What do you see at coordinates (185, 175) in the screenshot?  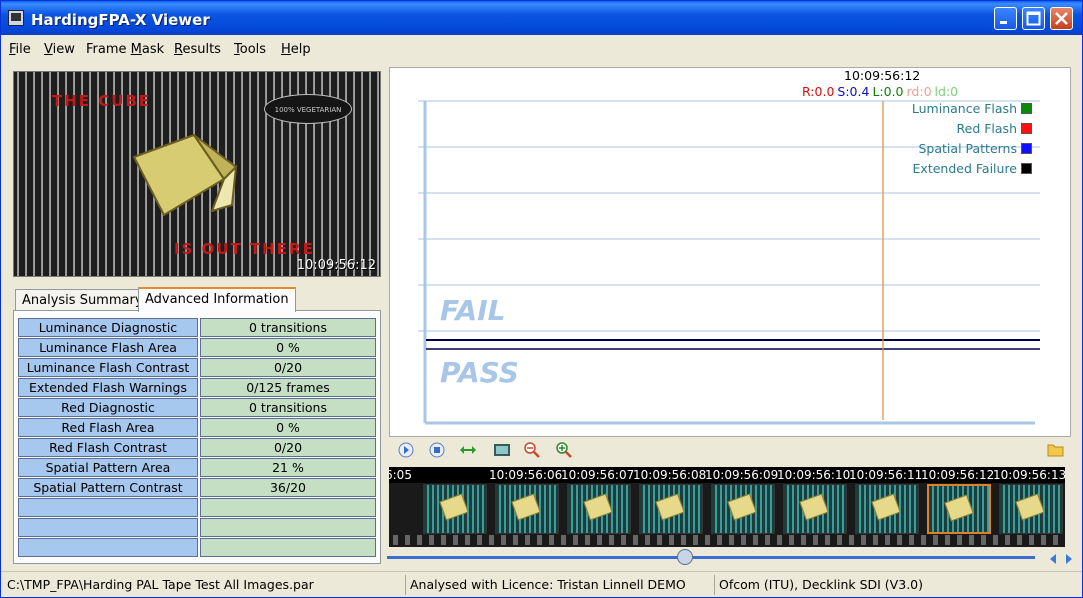 I see `cube-image` at bounding box center [185, 175].